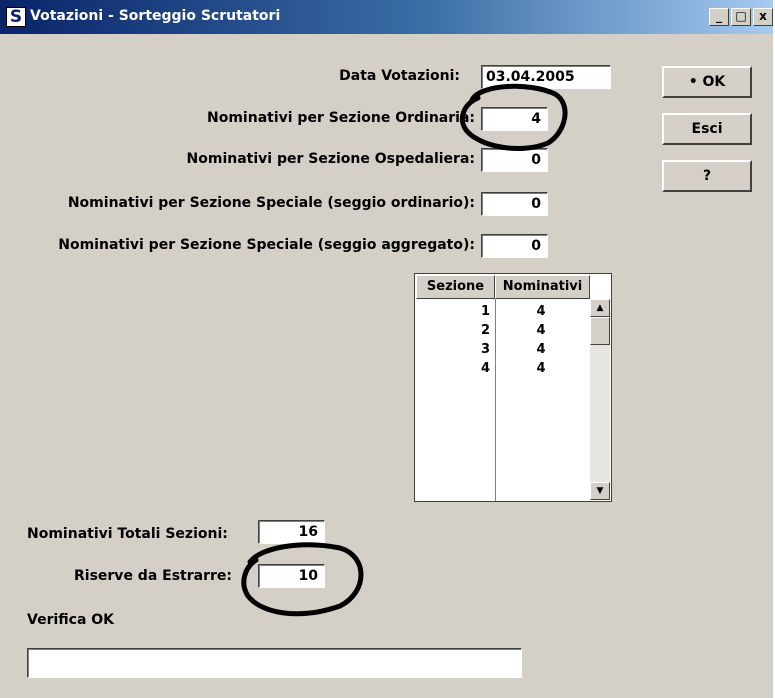  Describe the element at coordinates (341, 118) in the screenshot. I see `ordinaria-label: Nominativi per Sezione Ordinaria:` at that location.